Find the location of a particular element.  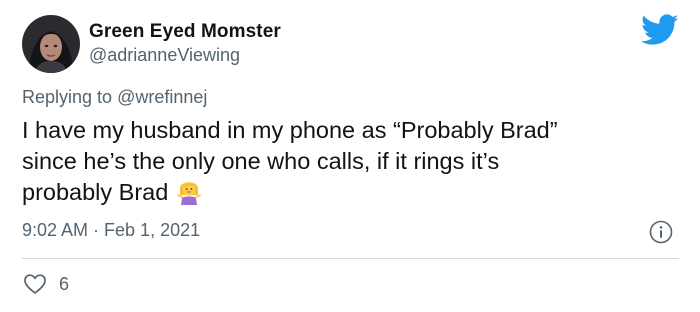

info-icon is located at coordinates (661, 232).